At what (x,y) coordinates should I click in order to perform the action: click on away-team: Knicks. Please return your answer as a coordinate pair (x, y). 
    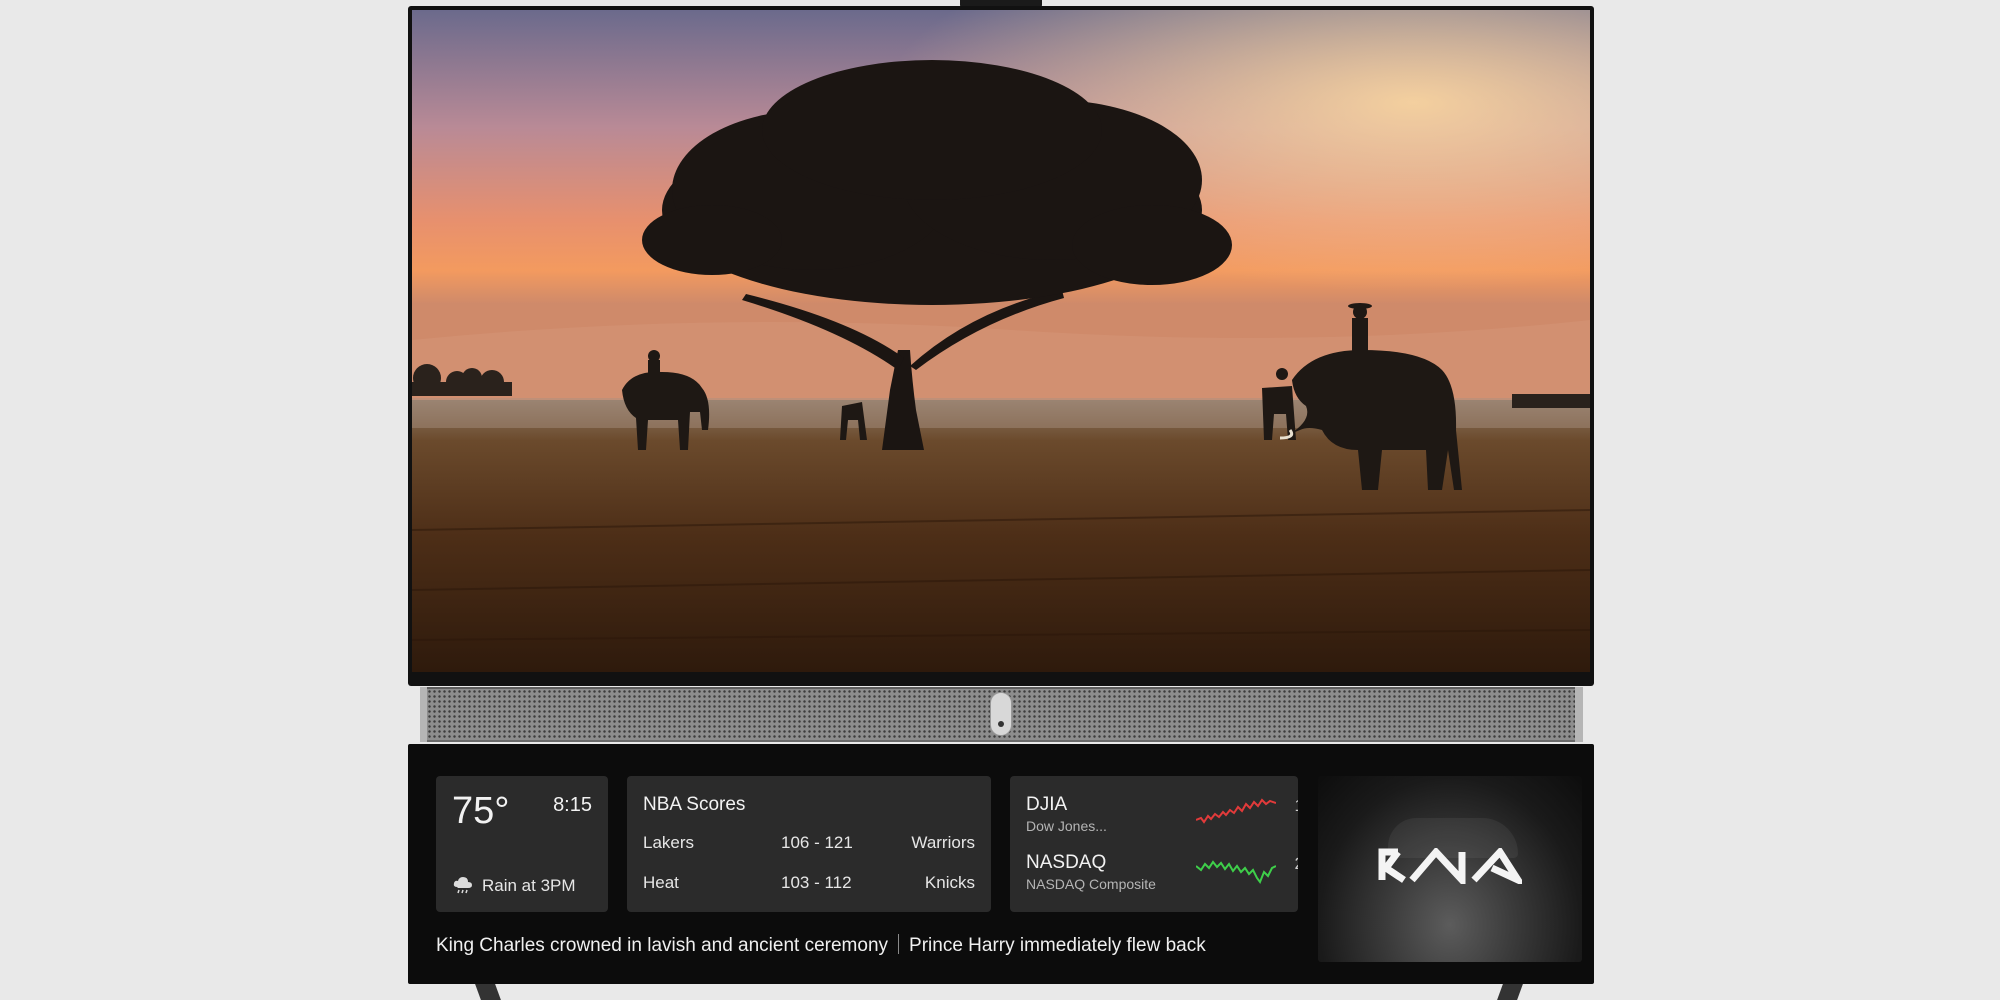
    Looking at the image, I should click on (949, 882).